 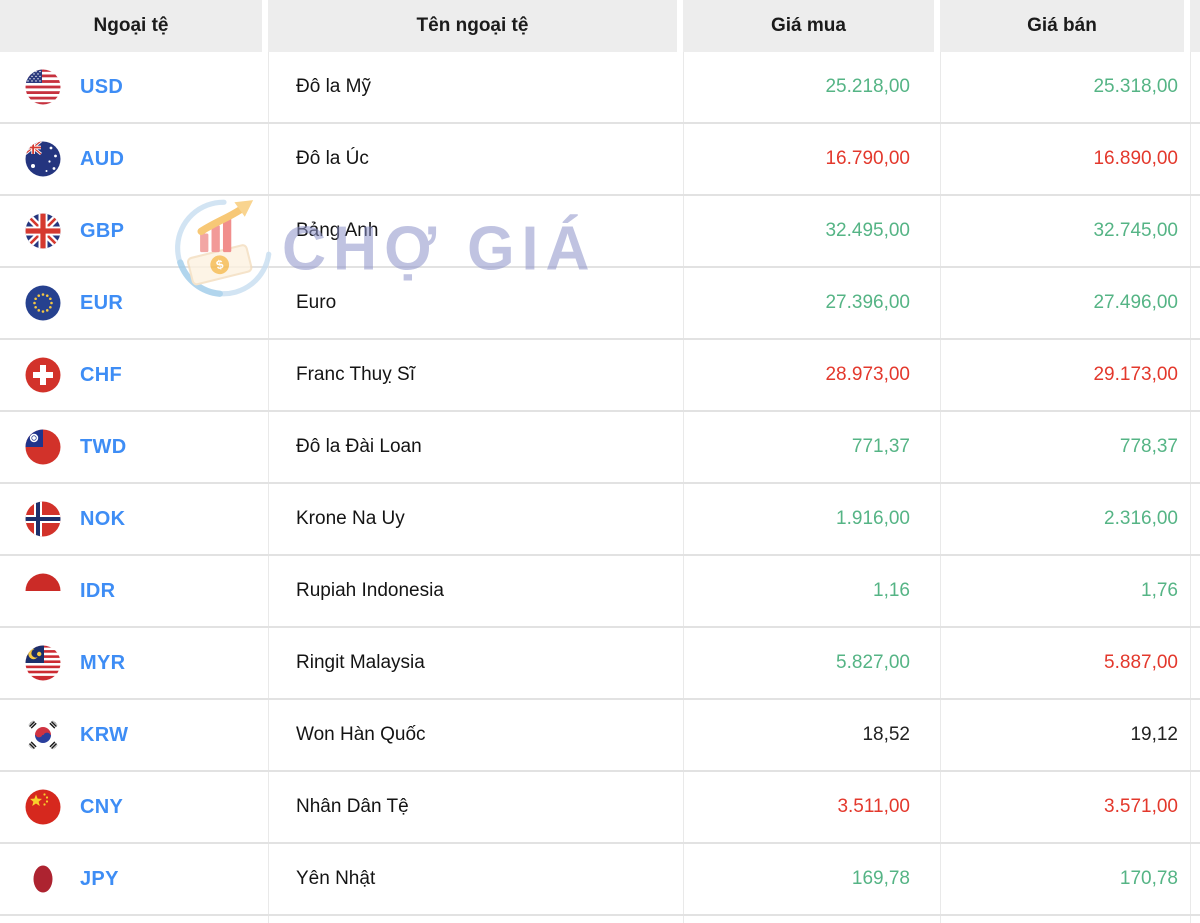 What do you see at coordinates (134, 26) in the screenshot?
I see `header-currency: Ngoại tệ` at bounding box center [134, 26].